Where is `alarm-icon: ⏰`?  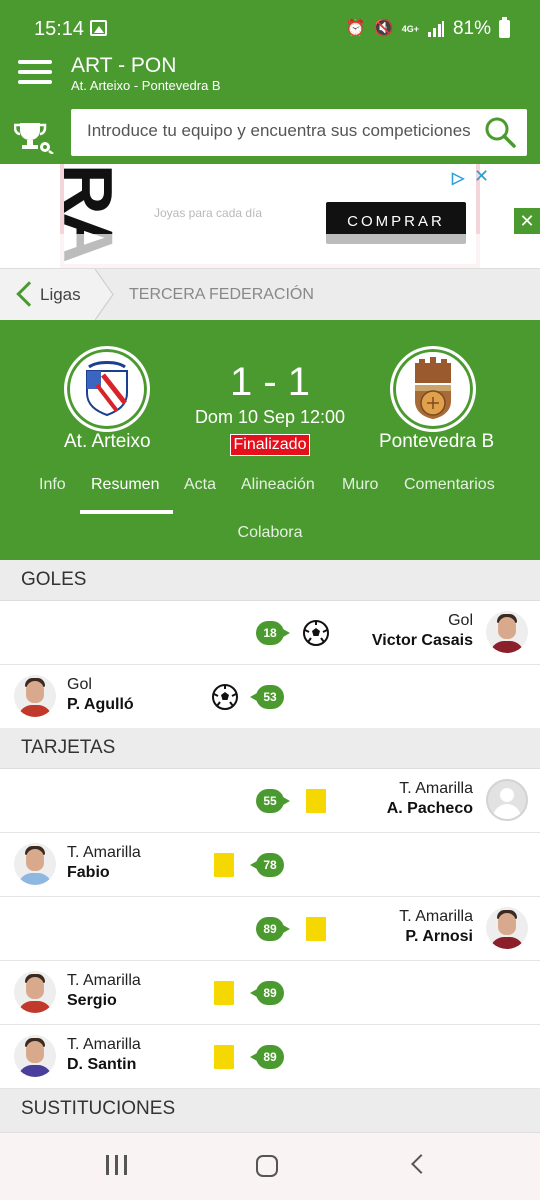
alarm-icon: ⏰ is located at coordinates (355, 28).